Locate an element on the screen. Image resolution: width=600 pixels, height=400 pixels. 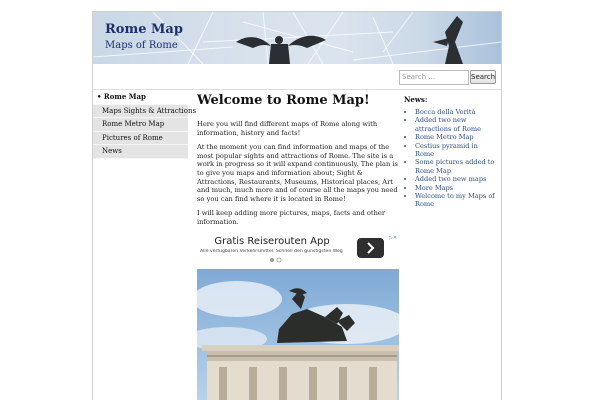
news-link: Welcome to my Maps of Rome is located at coordinates (455, 200).